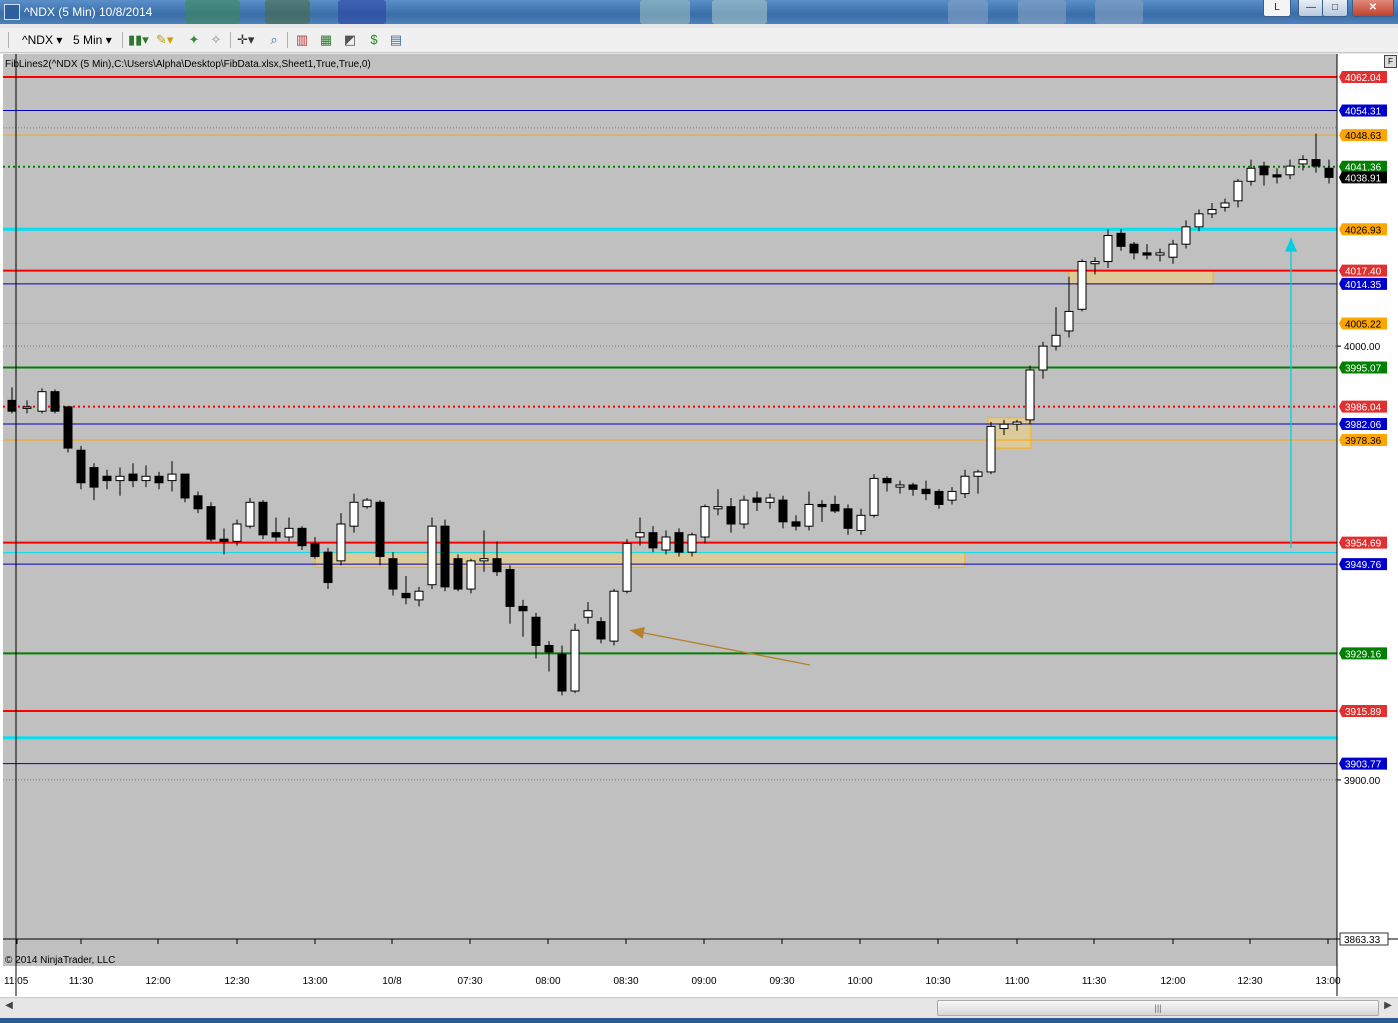 The height and width of the screenshot is (1023, 1398). What do you see at coordinates (1363, 565) in the screenshot?
I see `price-badge-label: 3949.76` at bounding box center [1363, 565].